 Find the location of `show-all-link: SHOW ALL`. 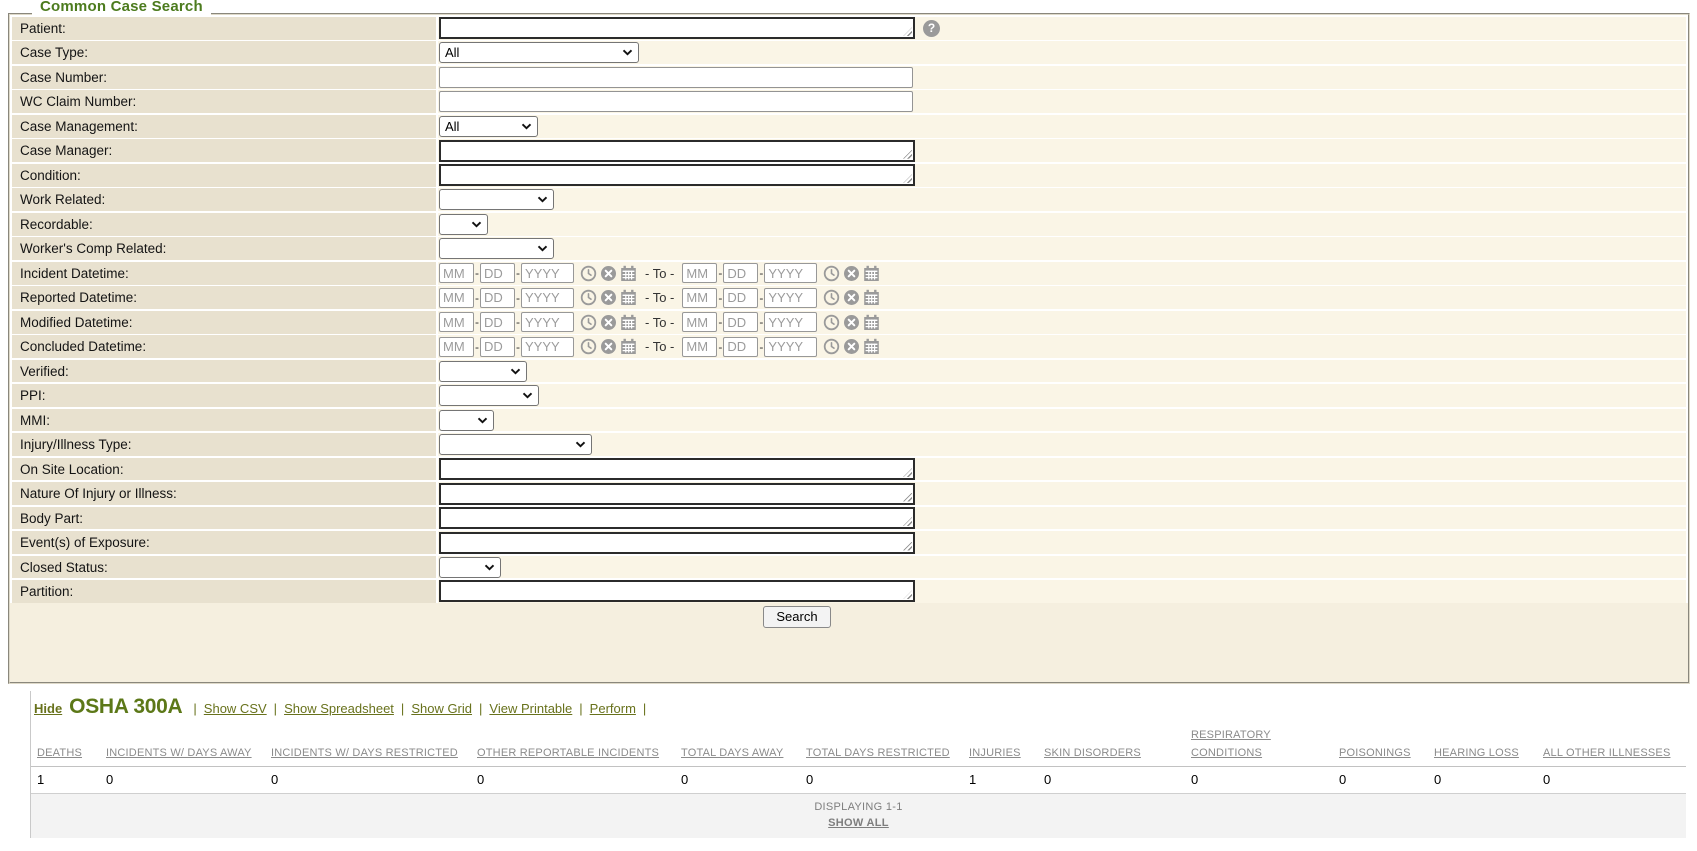

show-all-link: SHOW ALL is located at coordinates (858, 823).